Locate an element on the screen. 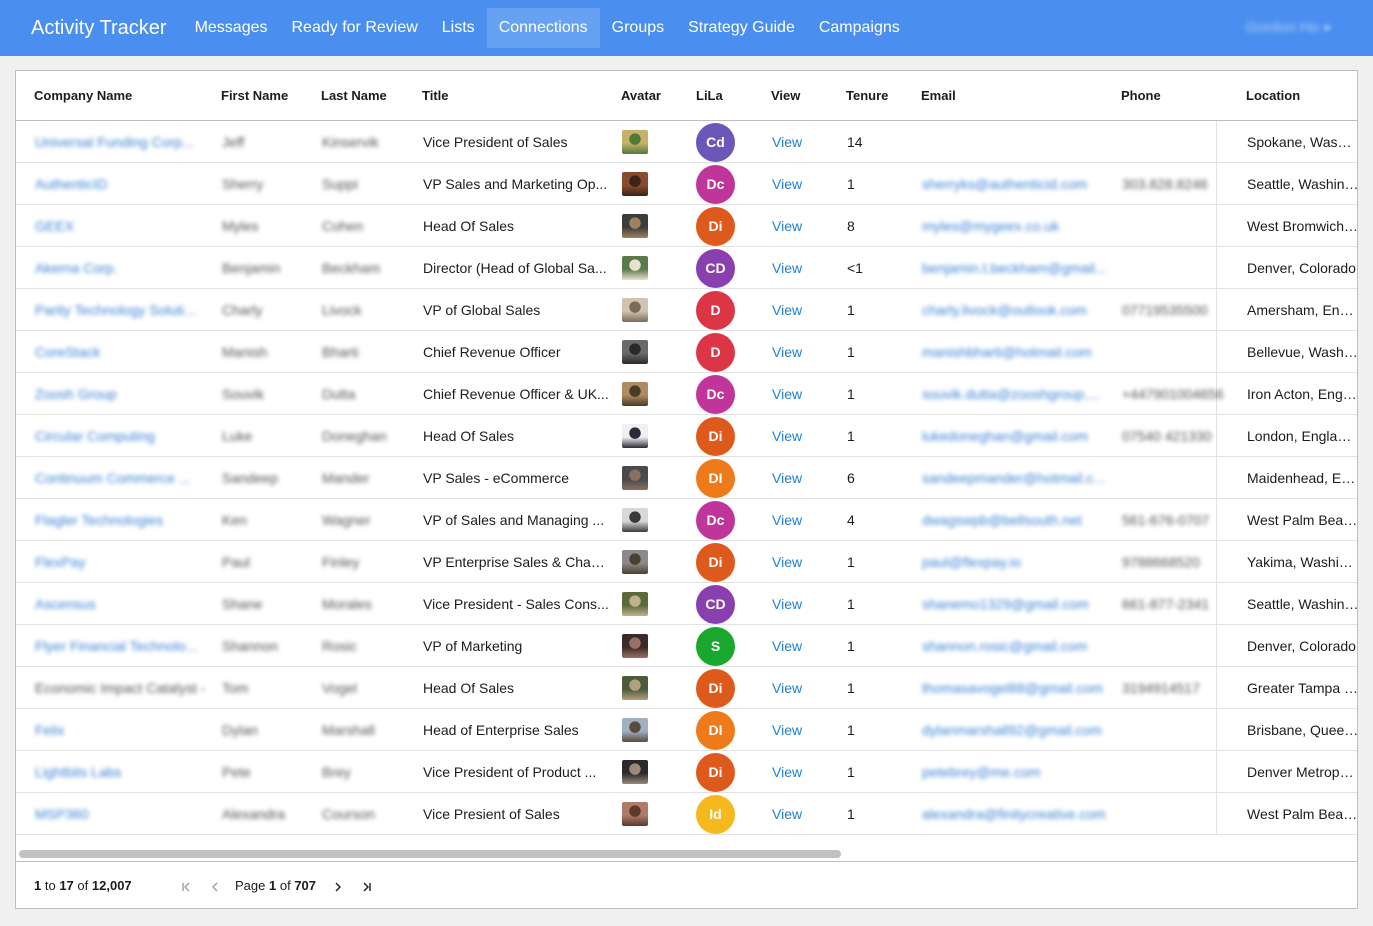 Image resolution: width=1373 pixels, height=926 pixels. next-page-button is located at coordinates (338, 885).